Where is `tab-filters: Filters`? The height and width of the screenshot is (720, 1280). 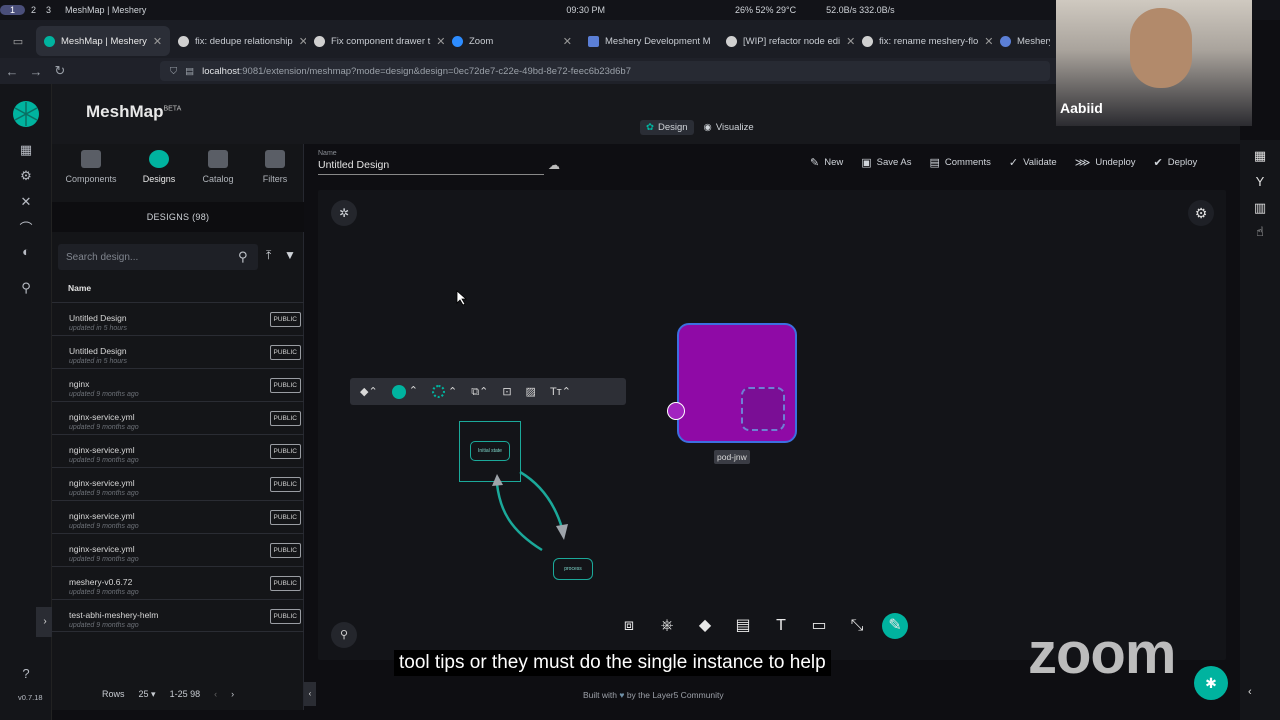
tab-filters: Filters is located at coordinates (275, 167).